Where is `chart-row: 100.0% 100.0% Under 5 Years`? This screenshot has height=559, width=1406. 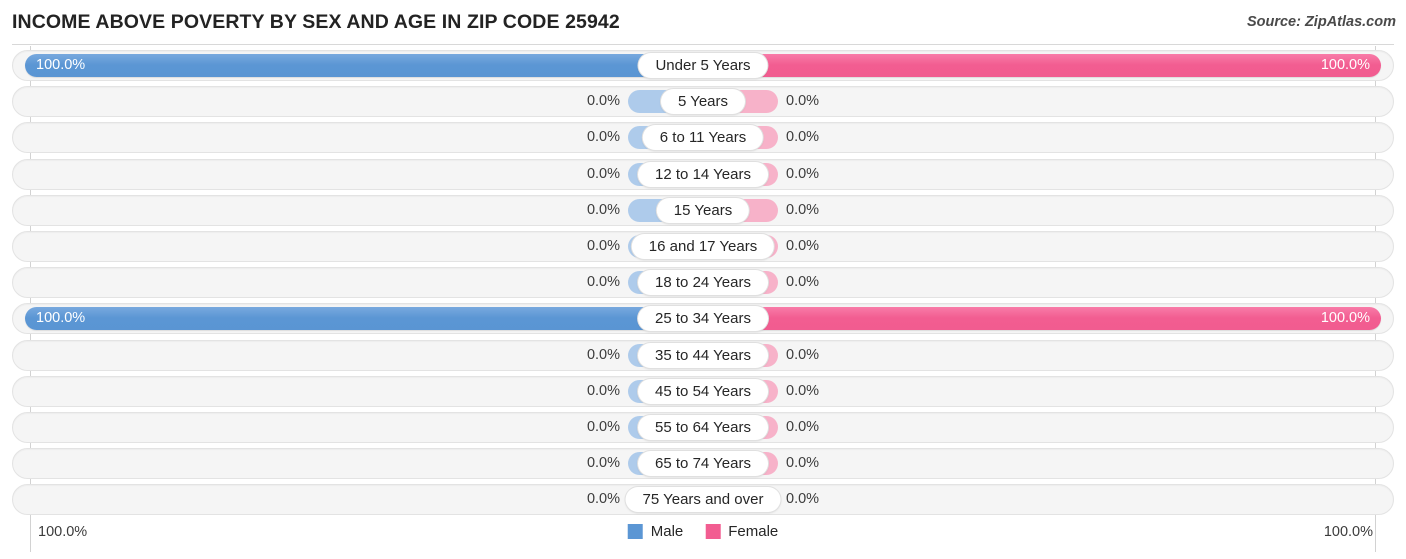 chart-row: 100.0% 100.0% Under 5 Years is located at coordinates (703, 65).